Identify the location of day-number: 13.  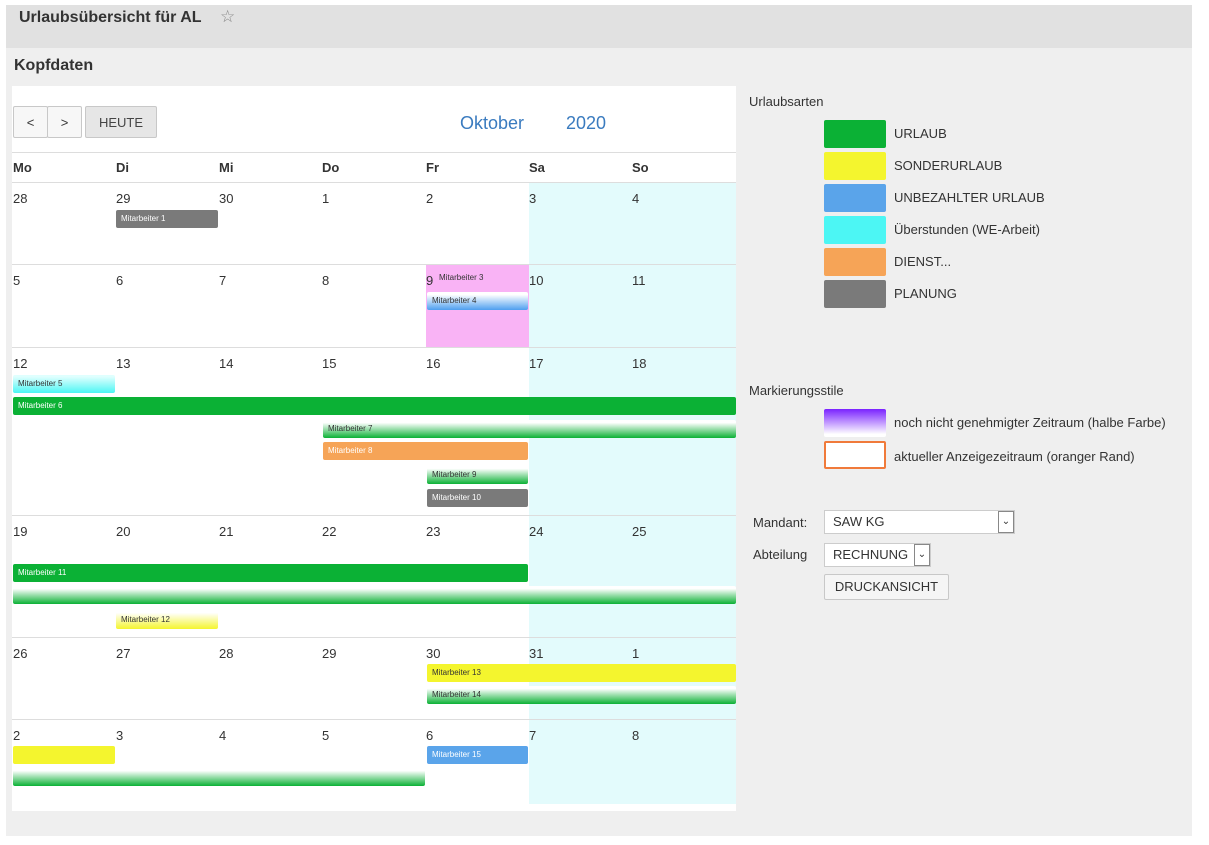
(123, 363).